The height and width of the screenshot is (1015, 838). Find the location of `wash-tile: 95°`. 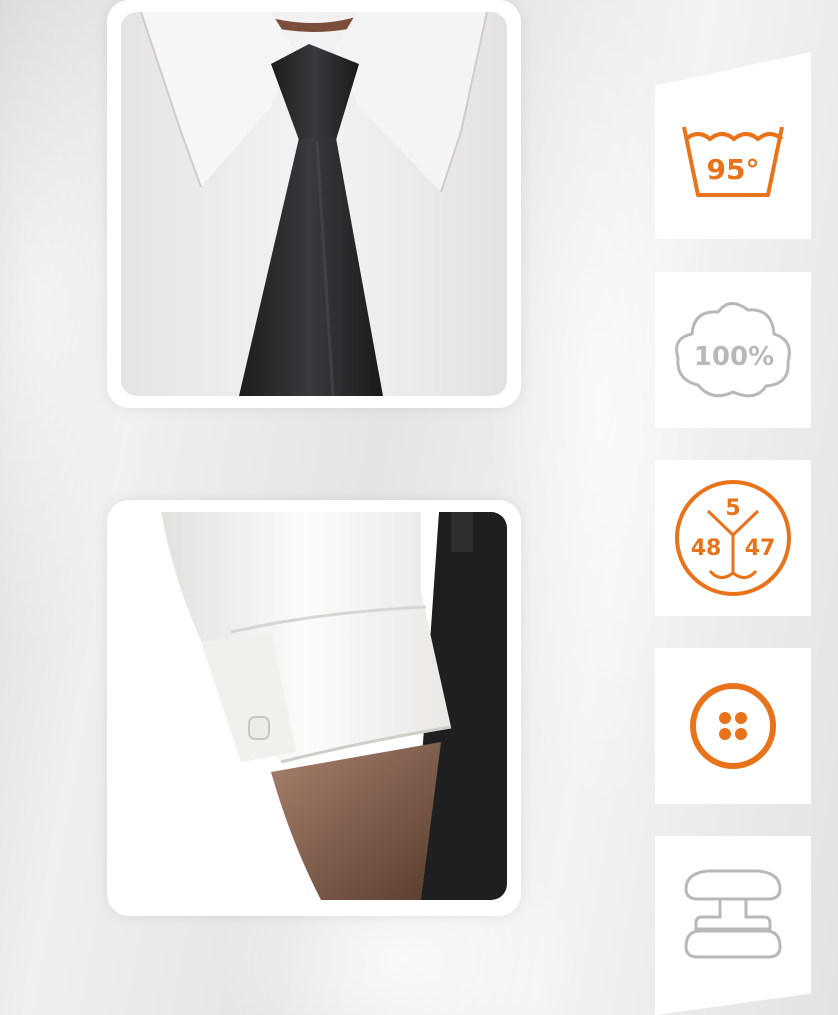

wash-tile: 95° is located at coordinates (733, 145).